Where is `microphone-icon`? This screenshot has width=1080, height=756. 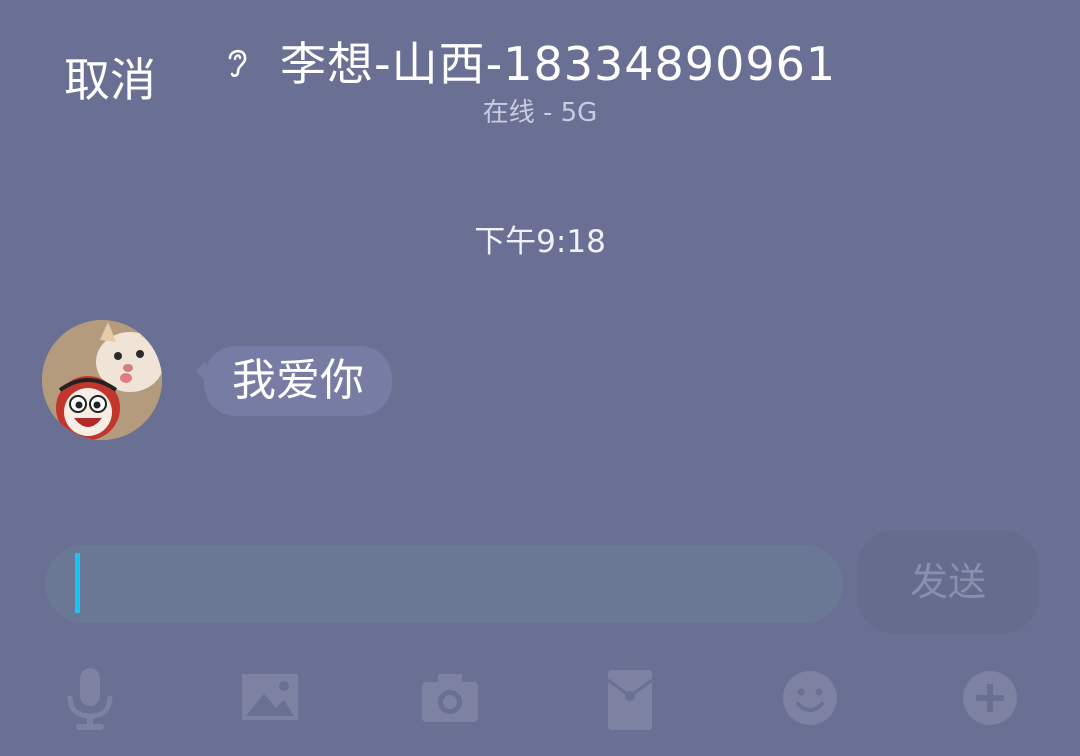
microphone-icon is located at coordinates (90, 700).